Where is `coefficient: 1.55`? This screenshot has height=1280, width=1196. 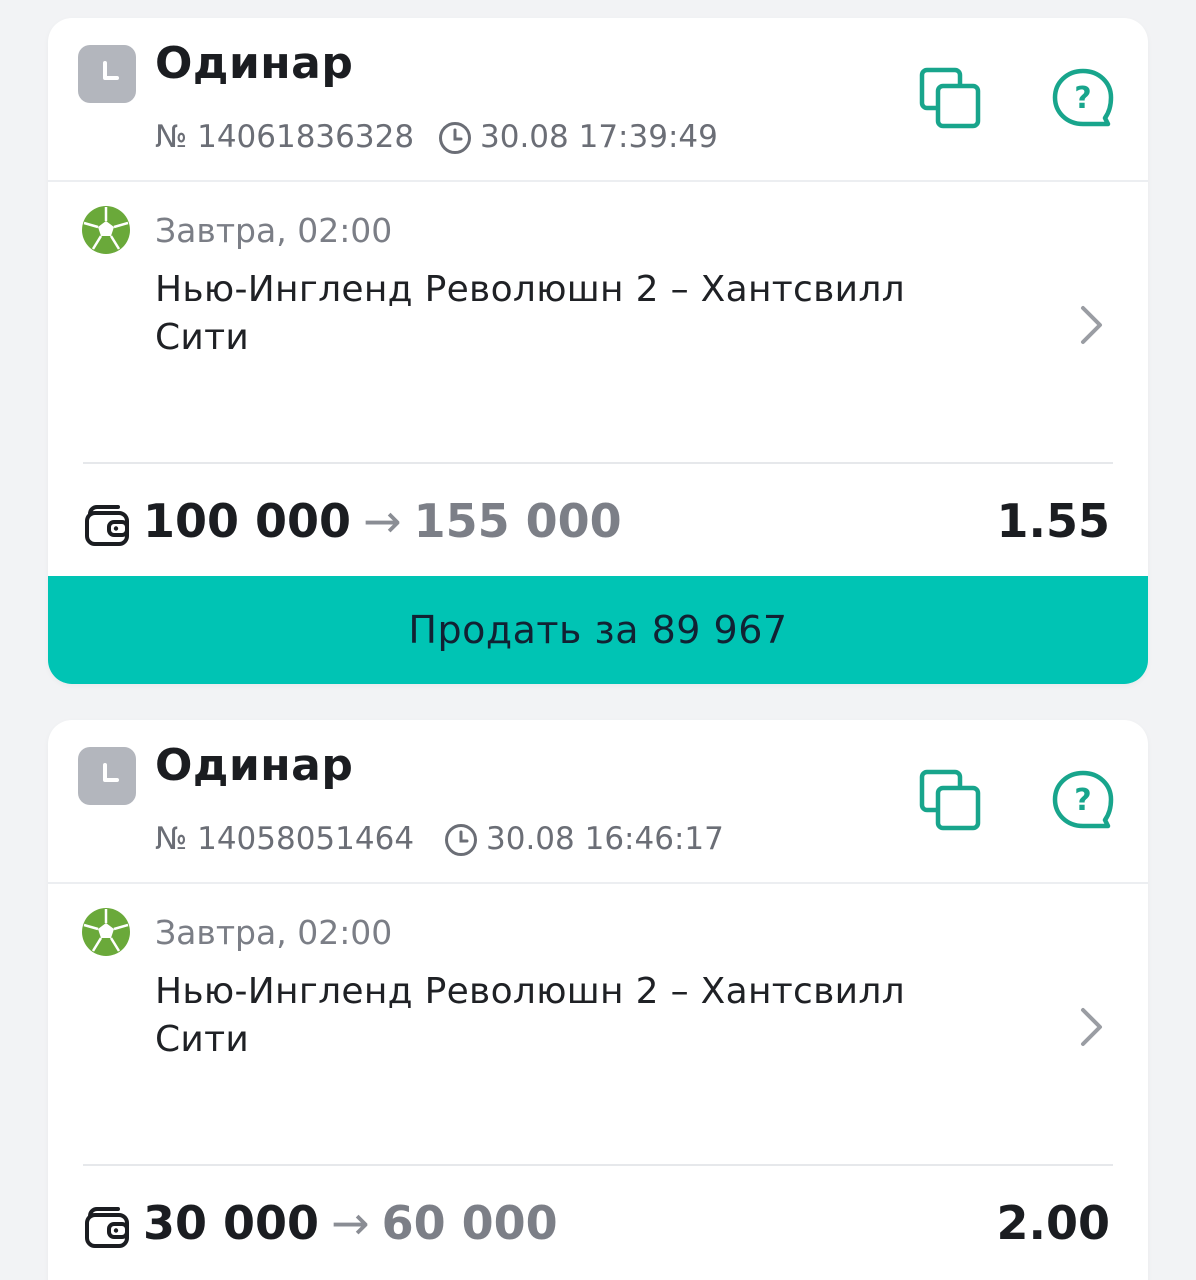
coefficient: 1.55 is located at coordinates (1053, 521).